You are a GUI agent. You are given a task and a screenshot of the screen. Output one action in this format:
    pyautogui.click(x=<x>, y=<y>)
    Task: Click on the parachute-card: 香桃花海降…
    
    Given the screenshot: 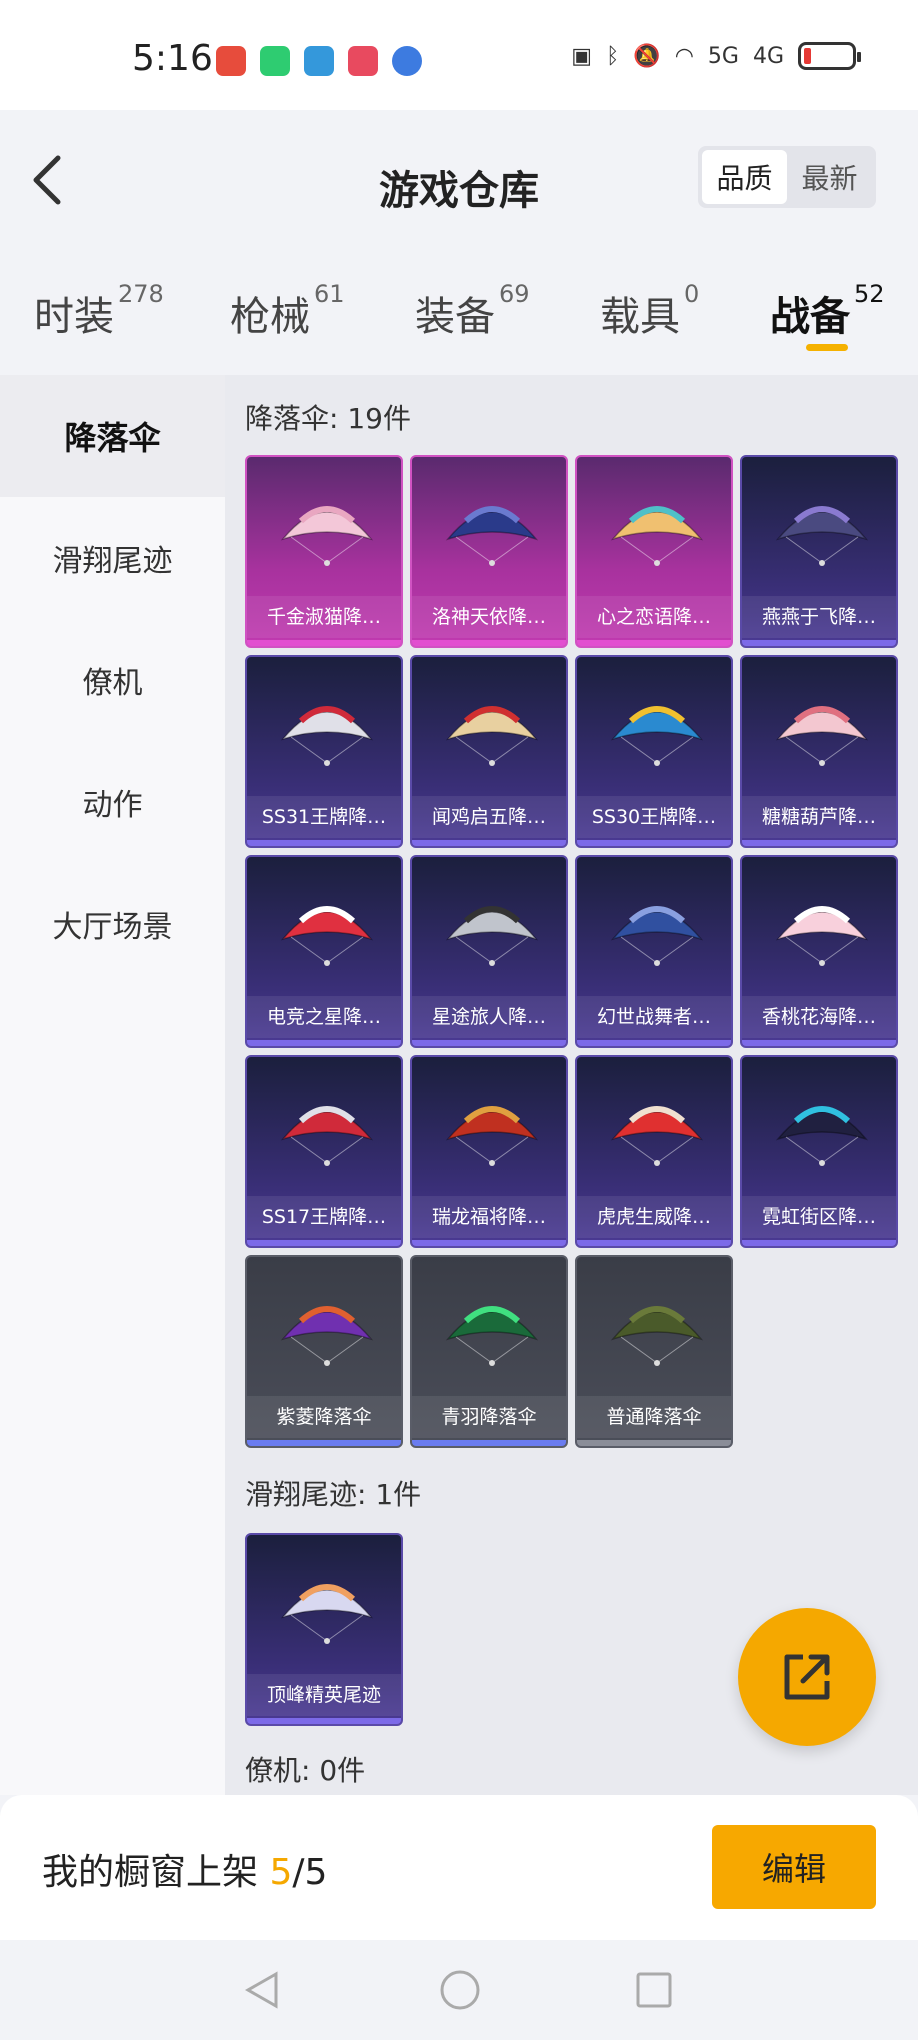 What is the action you would take?
    pyautogui.click(x=819, y=951)
    